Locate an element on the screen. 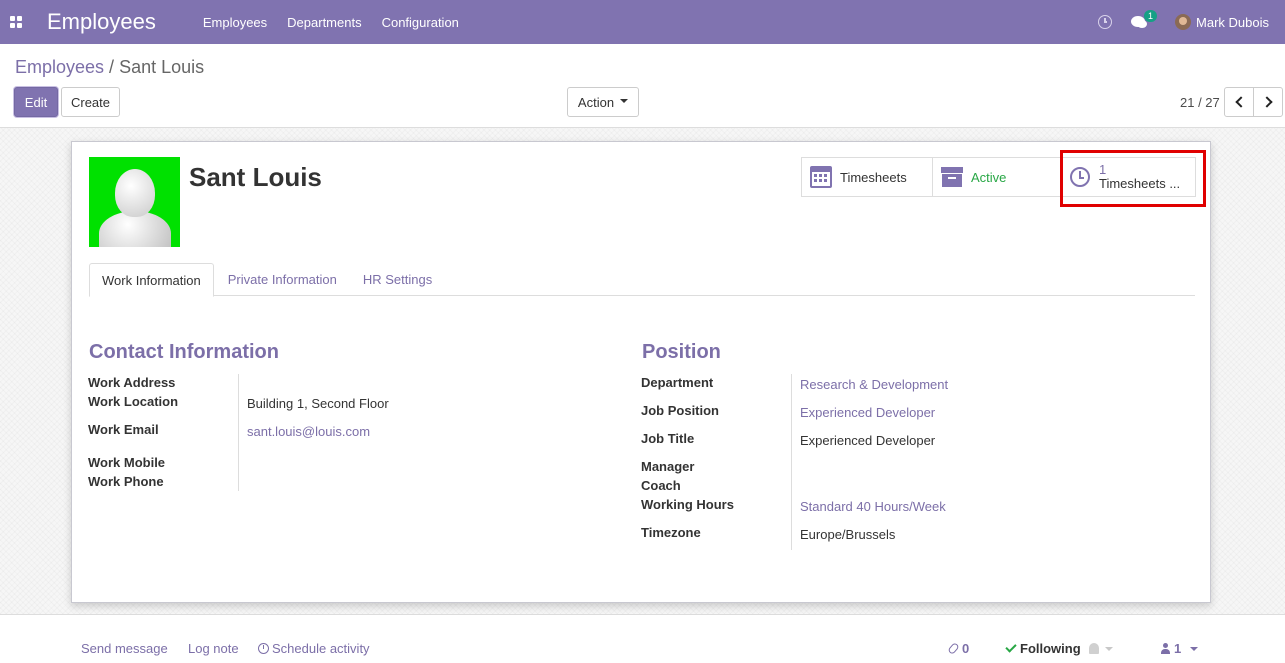  working-hours-value: Standard 40 Hours/Week is located at coordinates (873, 506).